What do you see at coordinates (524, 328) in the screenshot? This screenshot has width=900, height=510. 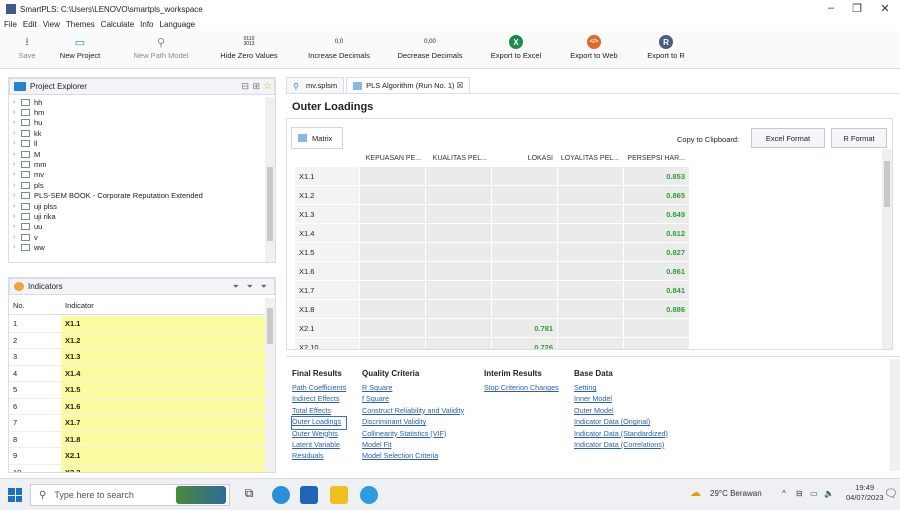 I see `matrix-cell: 0.781` at bounding box center [524, 328].